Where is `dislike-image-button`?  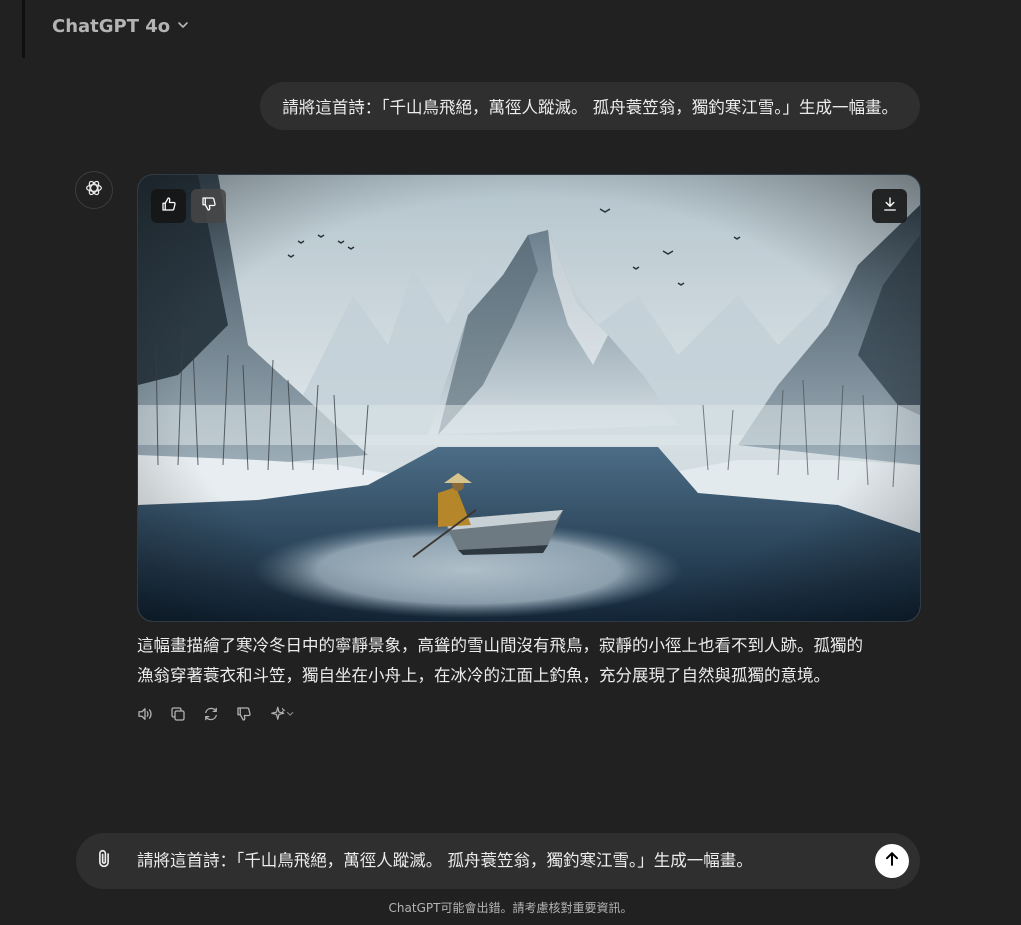
dislike-image-button is located at coordinates (208, 206).